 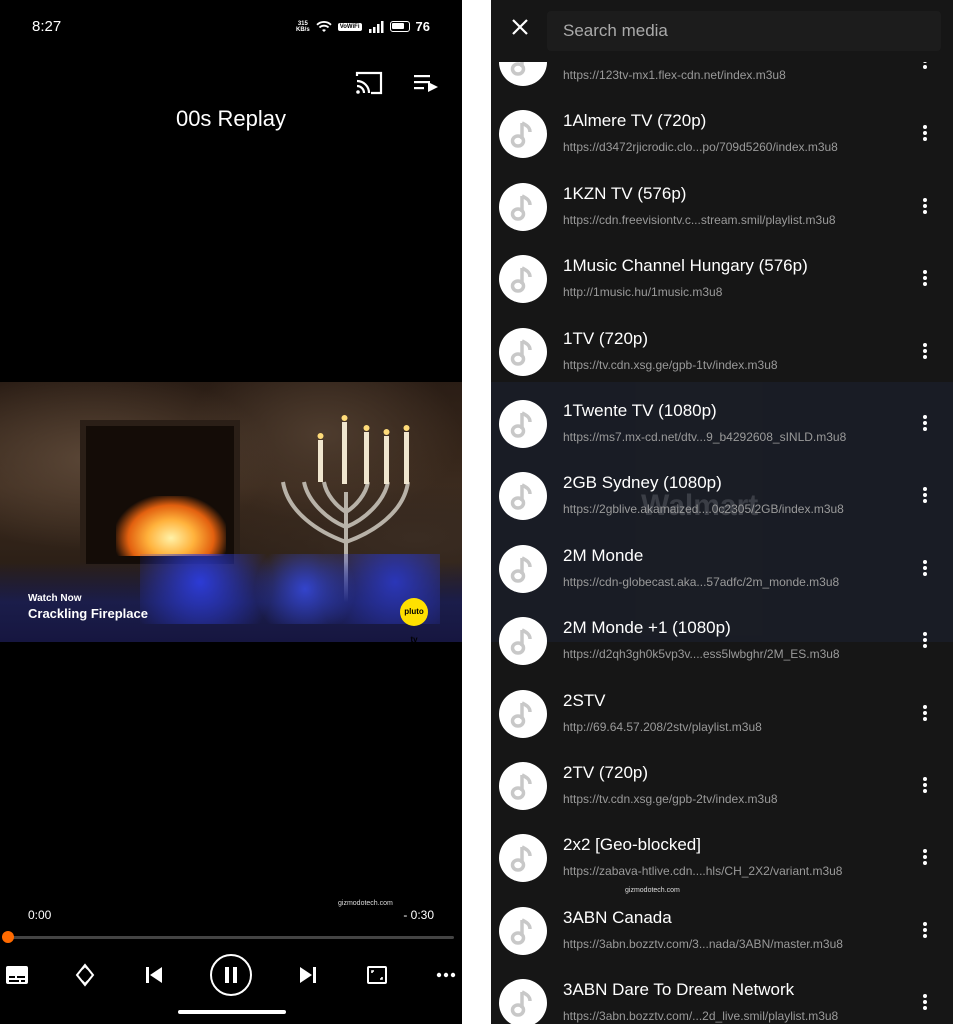 What do you see at coordinates (670, 364) in the screenshot?
I see `media-url: https://tv.cdn.xsg.ge/gpb-1tv/index.m3u8` at bounding box center [670, 364].